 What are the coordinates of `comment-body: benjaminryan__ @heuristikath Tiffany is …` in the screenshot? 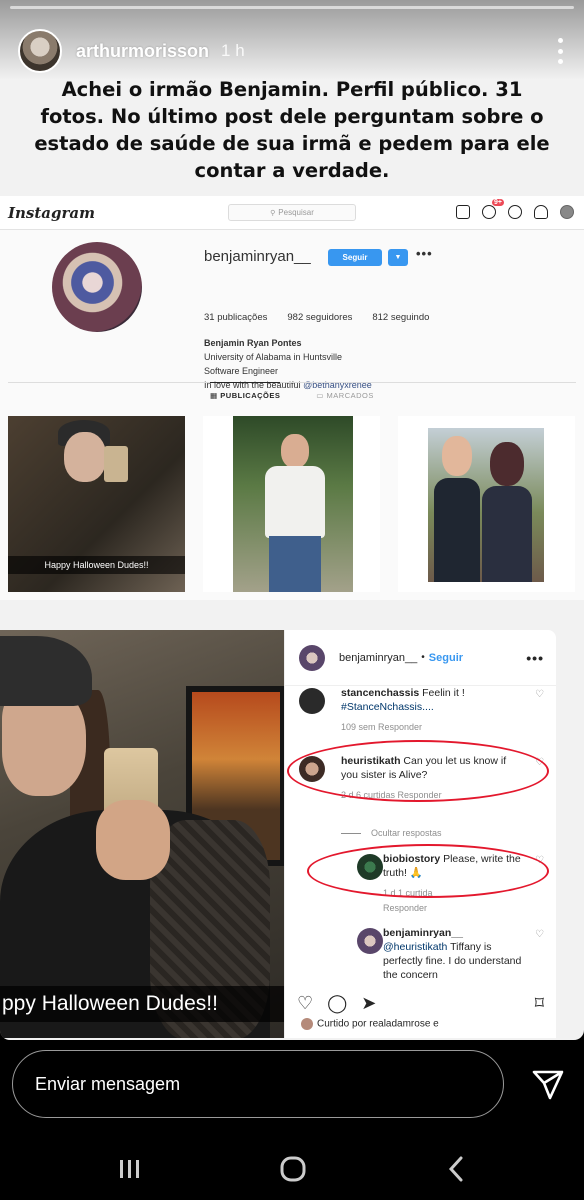 It's located at (464, 954).